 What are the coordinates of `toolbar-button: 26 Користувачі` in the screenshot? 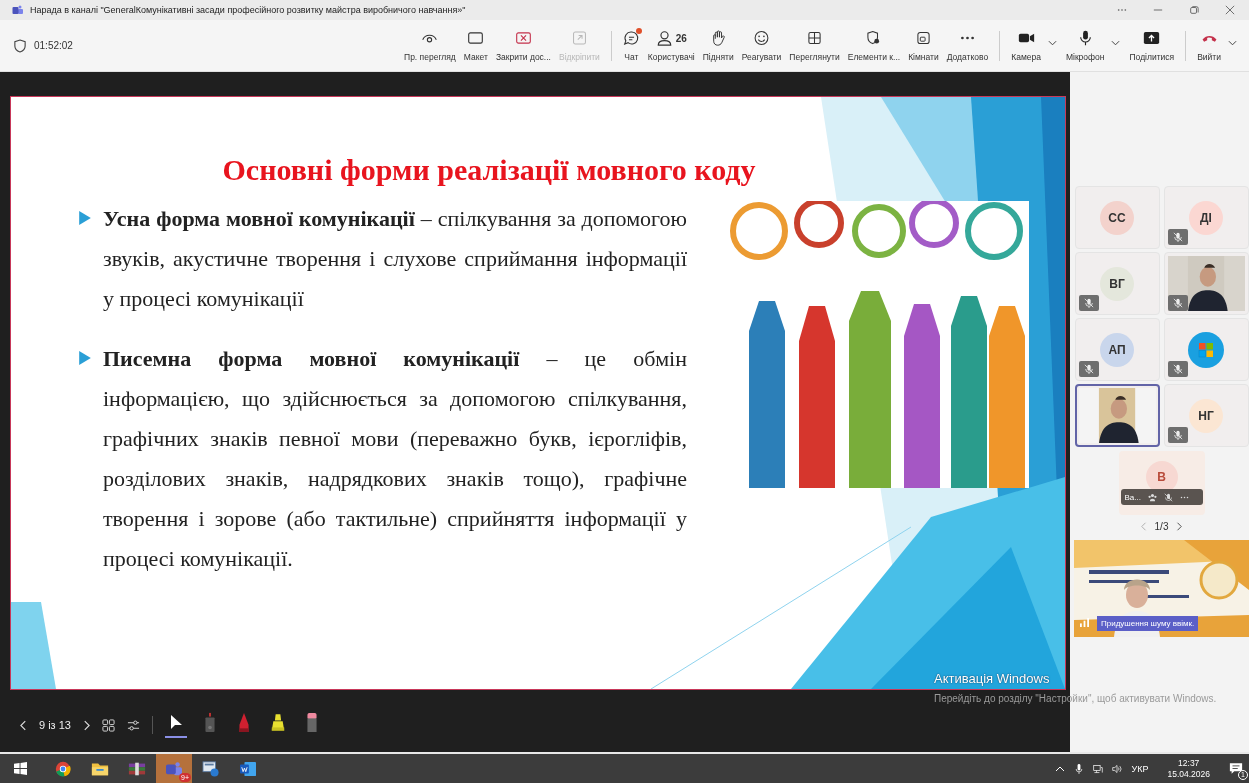 It's located at (671, 45).